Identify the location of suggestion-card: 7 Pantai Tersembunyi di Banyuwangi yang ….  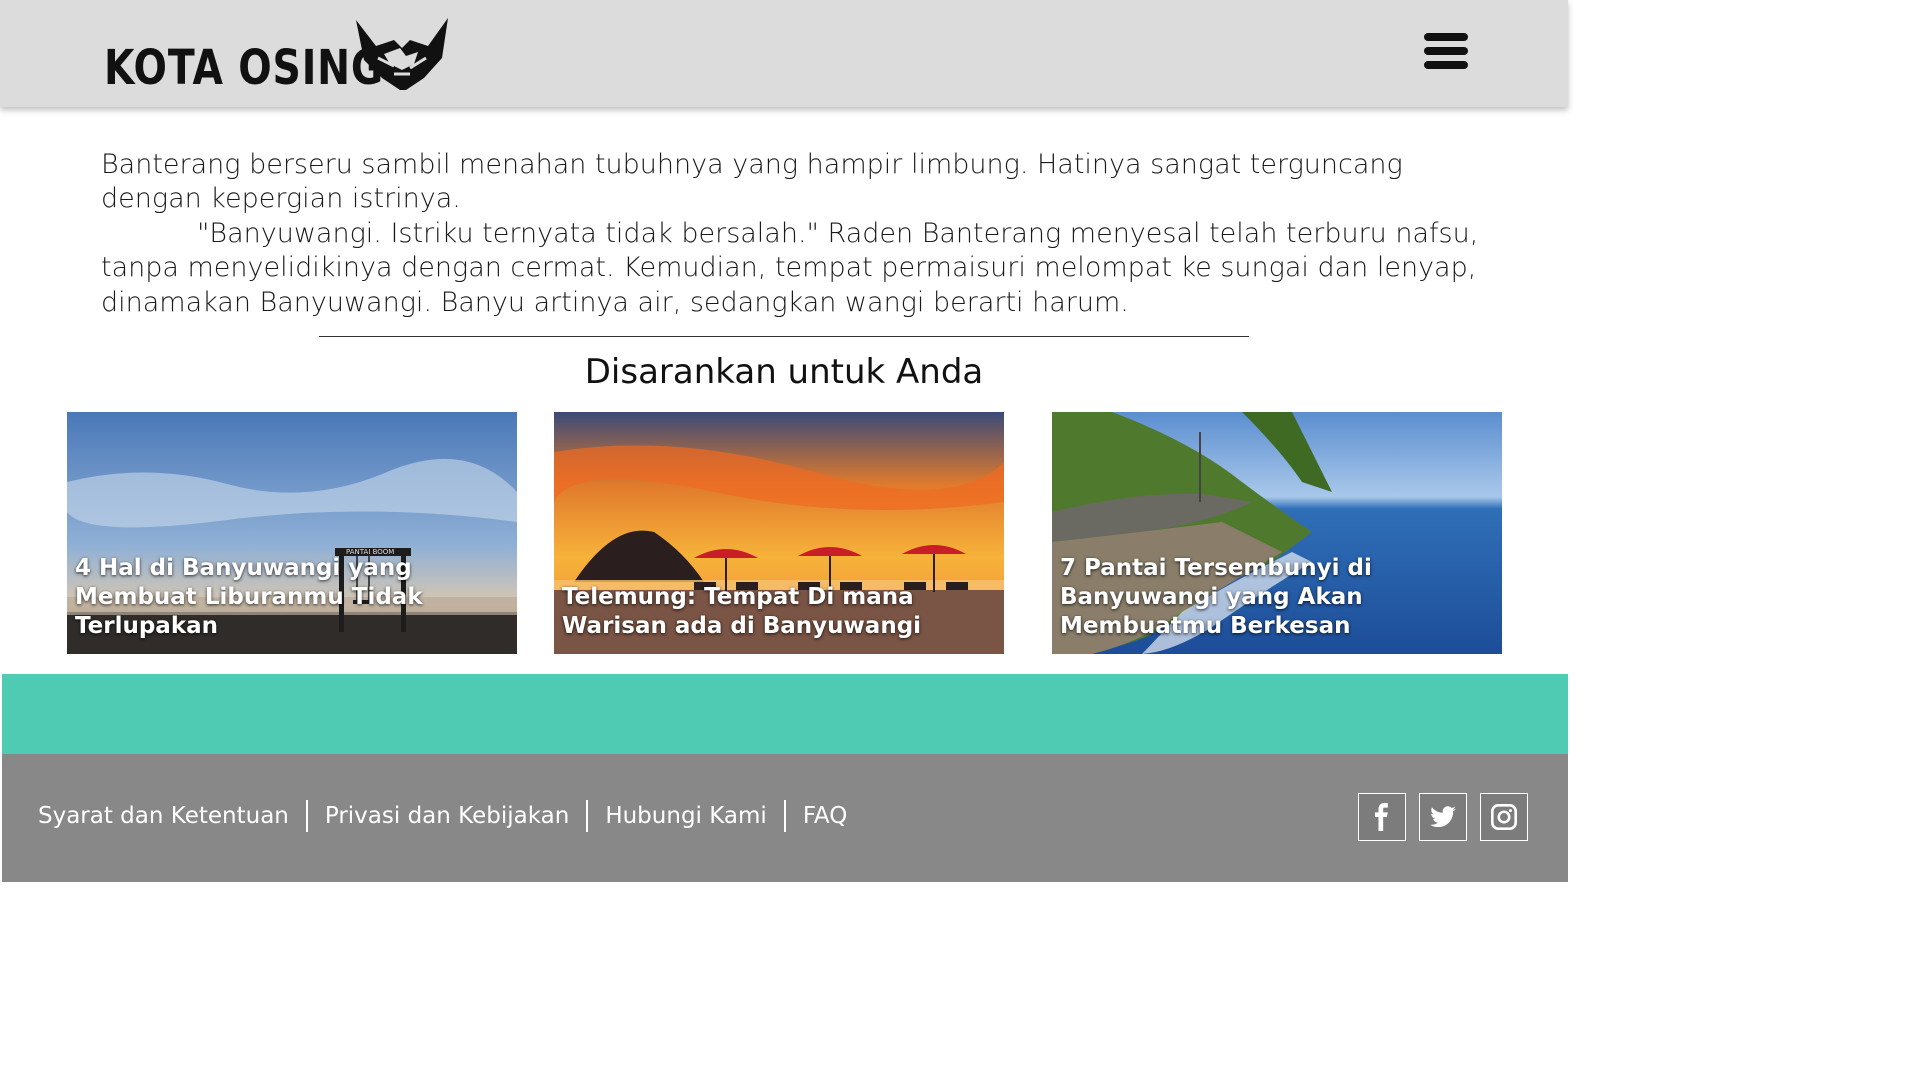
(1277, 533).